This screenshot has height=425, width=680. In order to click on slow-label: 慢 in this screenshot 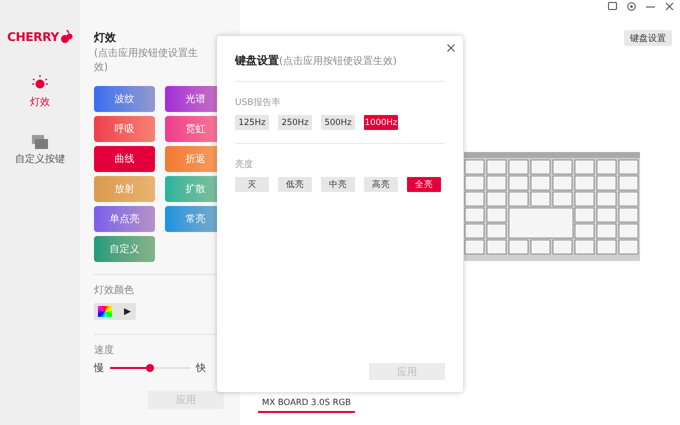, I will do `click(99, 368)`.